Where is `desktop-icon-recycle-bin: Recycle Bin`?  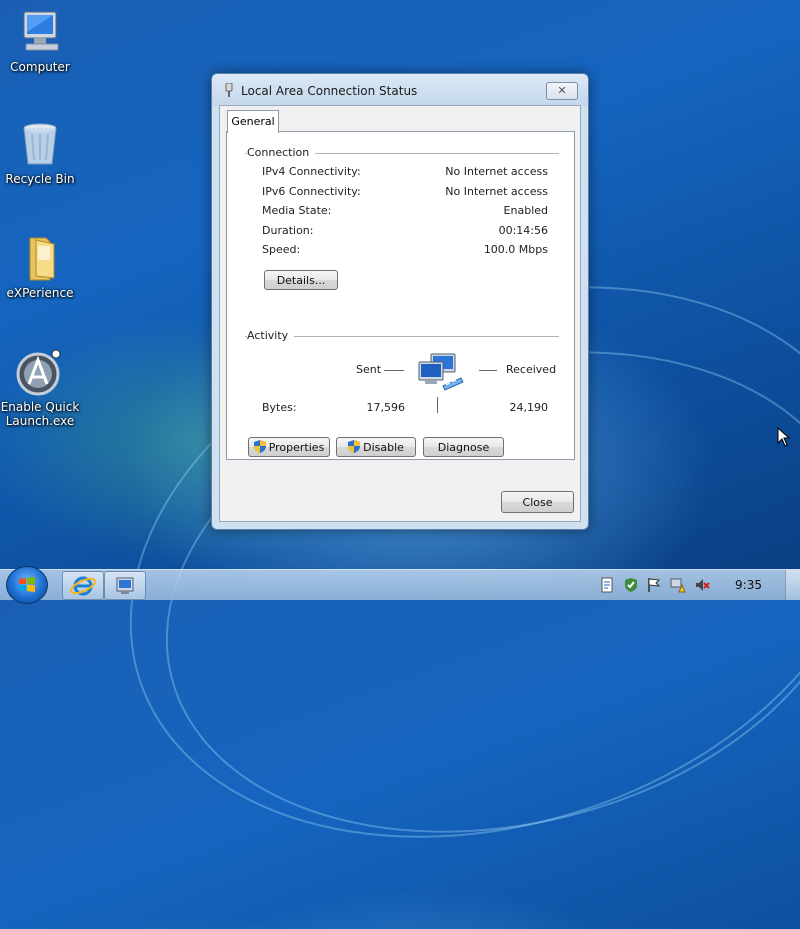
desktop-icon-recycle-bin: Recycle Bin is located at coordinates (40, 153).